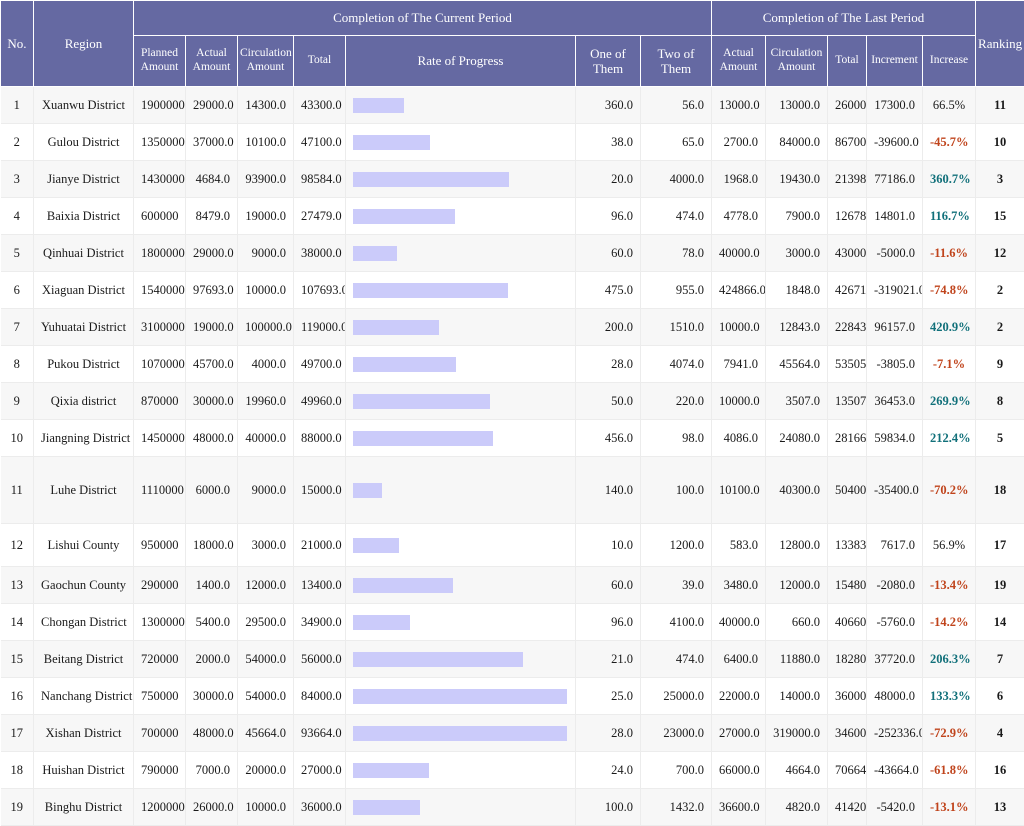 Image resolution: width=1024 pixels, height=826 pixels. I want to click on header-ranking: Ranking, so click(1000, 44).